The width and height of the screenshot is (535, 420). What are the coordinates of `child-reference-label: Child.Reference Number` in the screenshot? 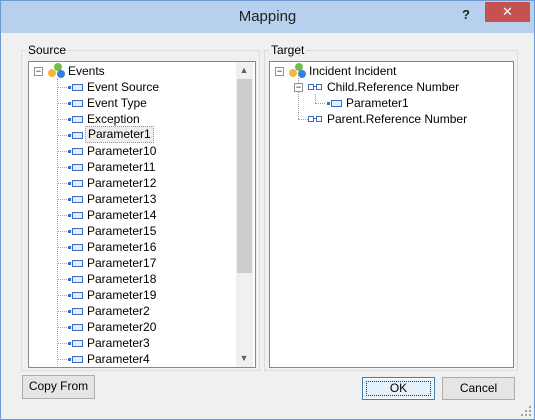 It's located at (393, 87).